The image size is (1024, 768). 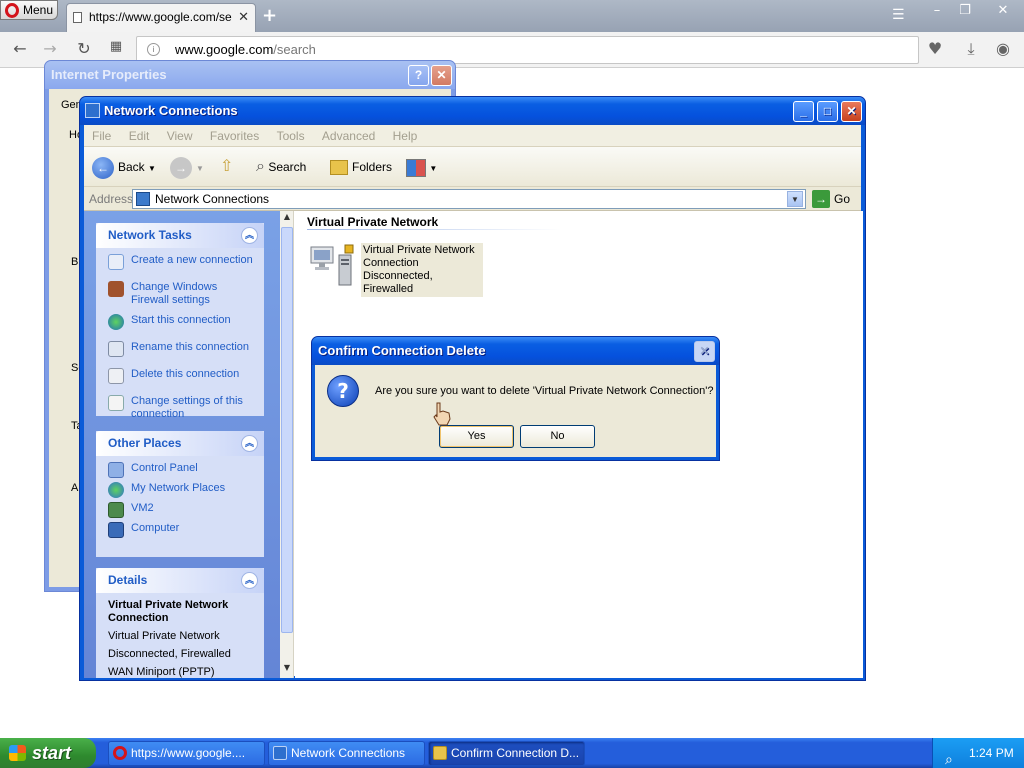 What do you see at coordinates (831, 199) in the screenshot?
I see `go-button: → Go` at bounding box center [831, 199].